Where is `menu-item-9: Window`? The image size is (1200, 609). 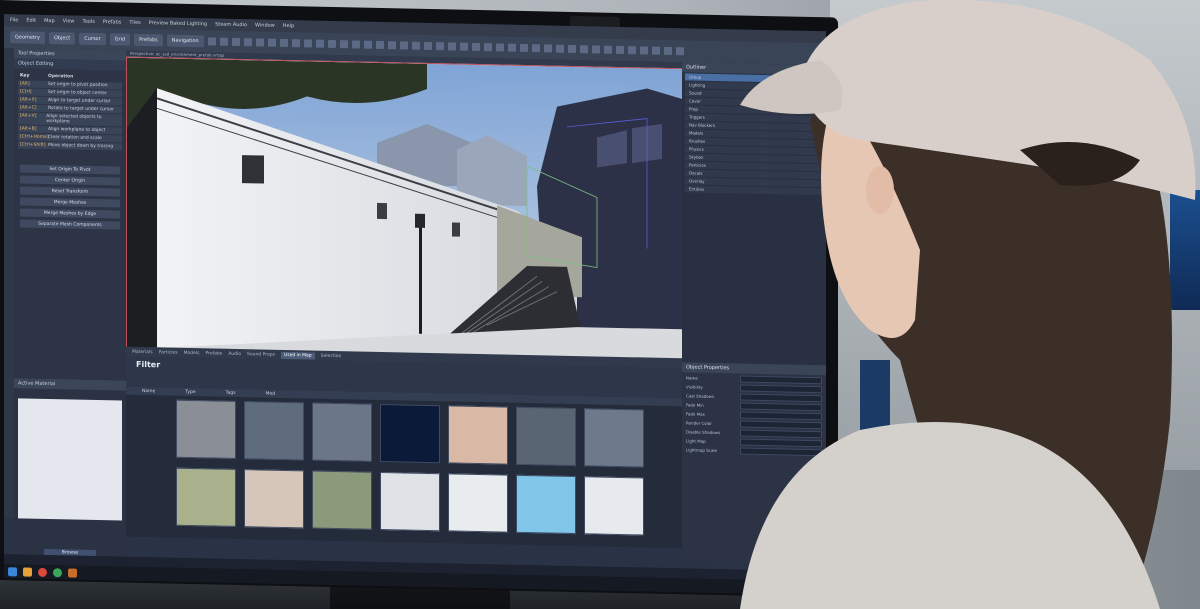
menu-item-9: Window is located at coordinates (265, 25).